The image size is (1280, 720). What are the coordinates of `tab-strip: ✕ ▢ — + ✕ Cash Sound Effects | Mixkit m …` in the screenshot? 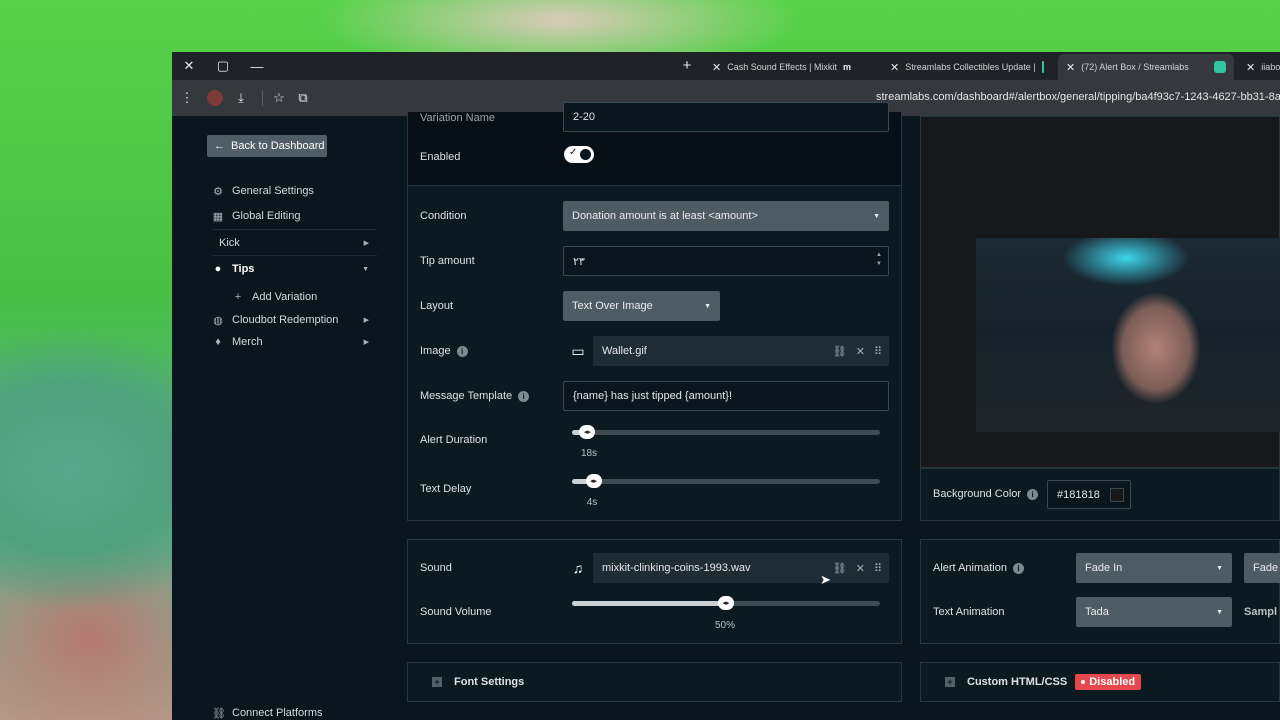 It's located at (726, 66).